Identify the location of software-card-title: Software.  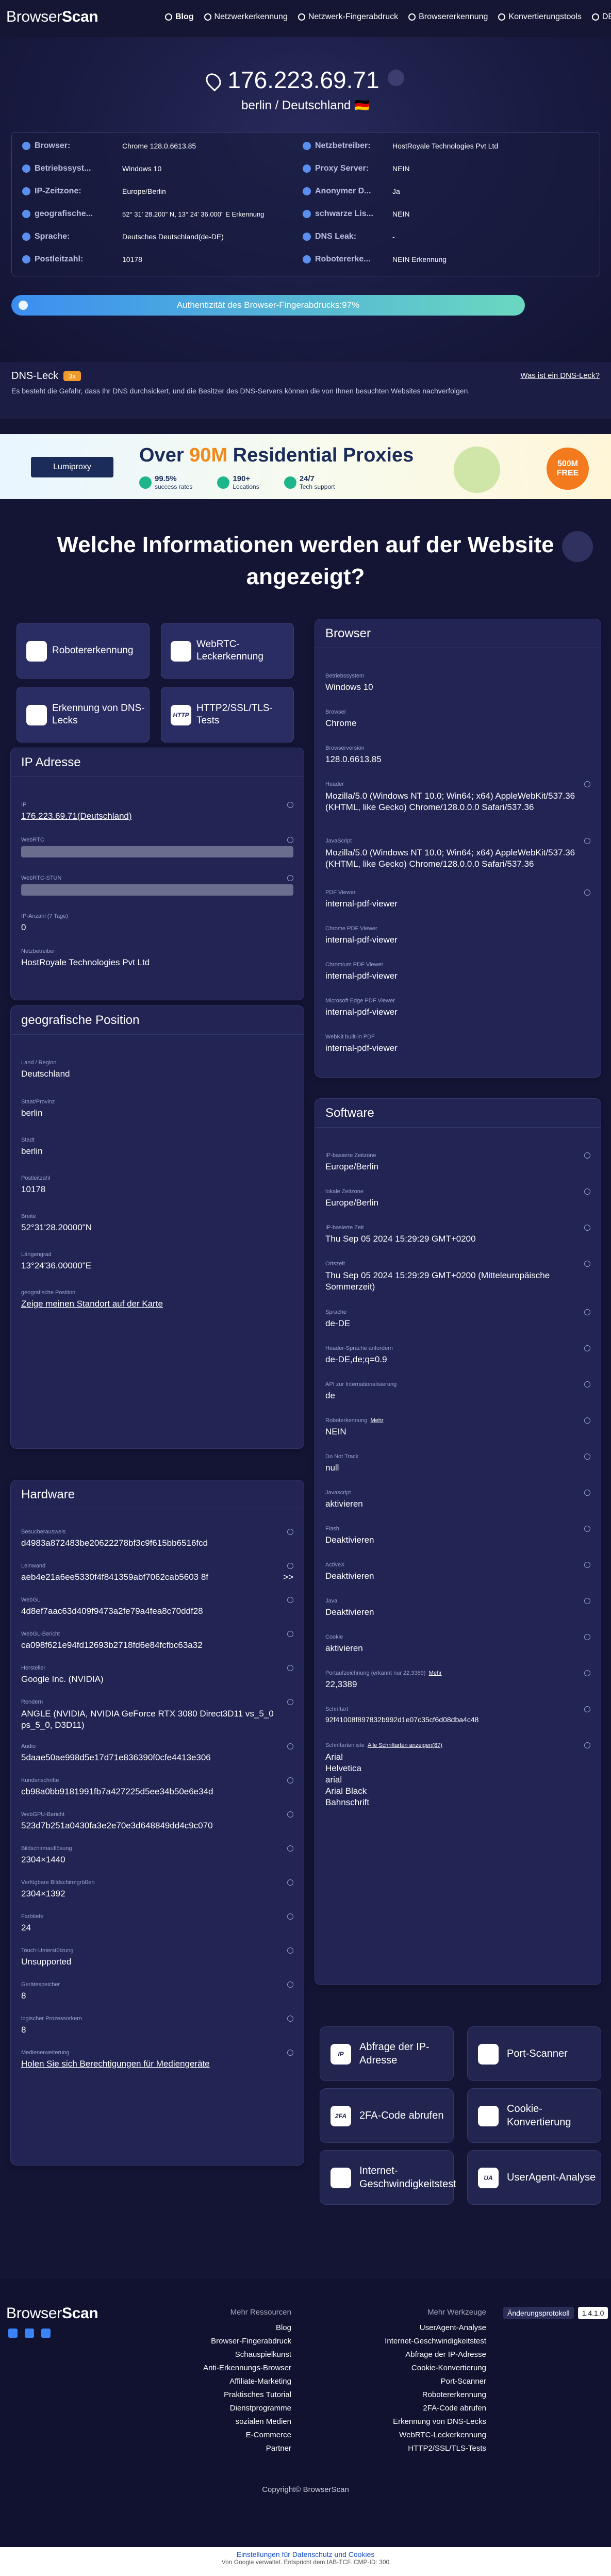
(458, 1113).